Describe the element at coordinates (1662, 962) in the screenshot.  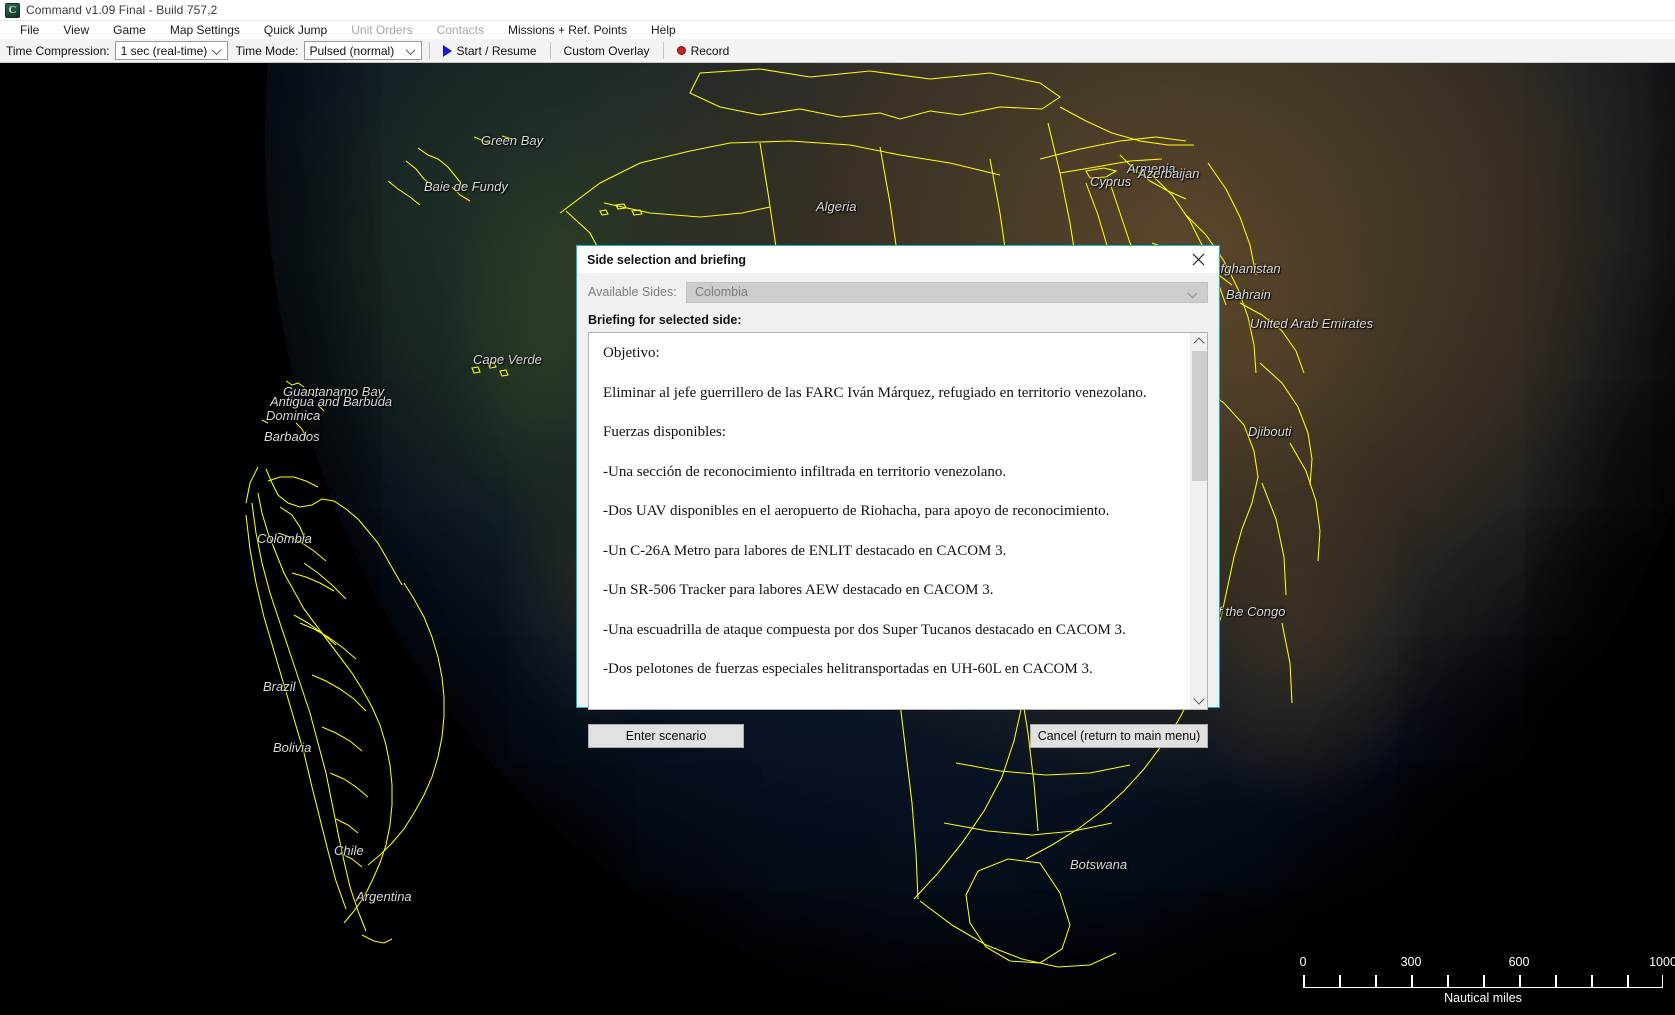
I see `scale-tick-label: 1000` at that location.